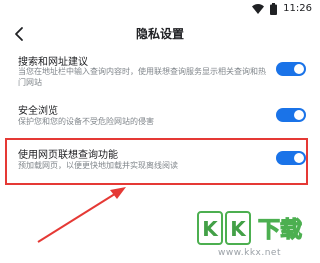  Describe the element at coordinates (142, 77) in the screenshot. I see `setting-description: 当您在地址栏中输入查询内容时，使用联想查询服务显示相关查询和热门网站` at that location.